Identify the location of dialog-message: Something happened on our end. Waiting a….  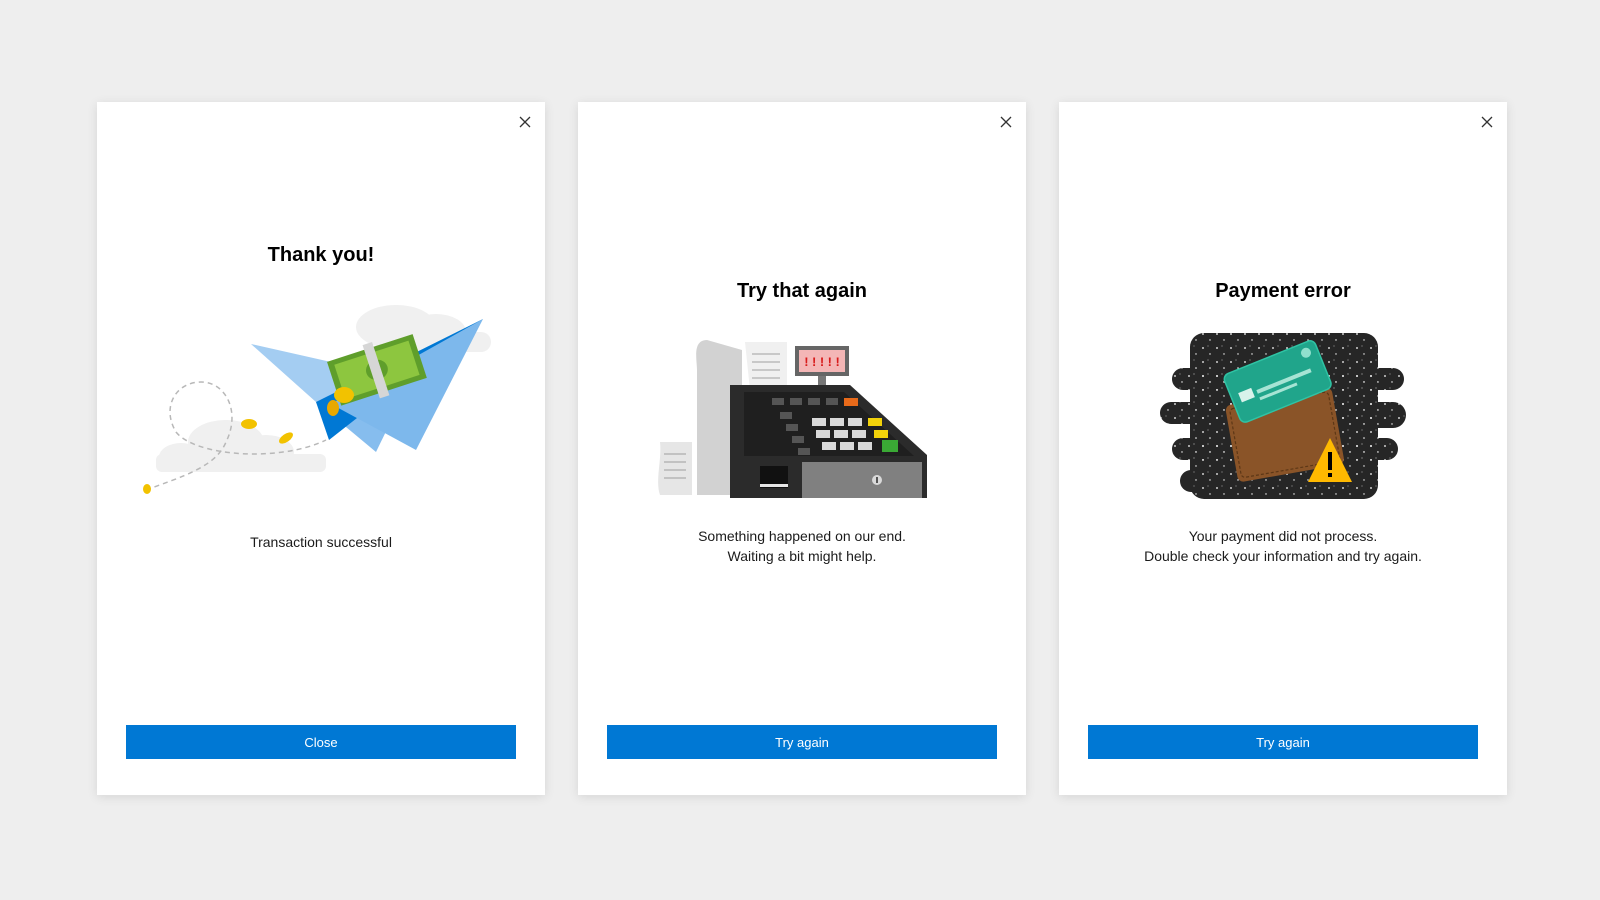
(802, 546).